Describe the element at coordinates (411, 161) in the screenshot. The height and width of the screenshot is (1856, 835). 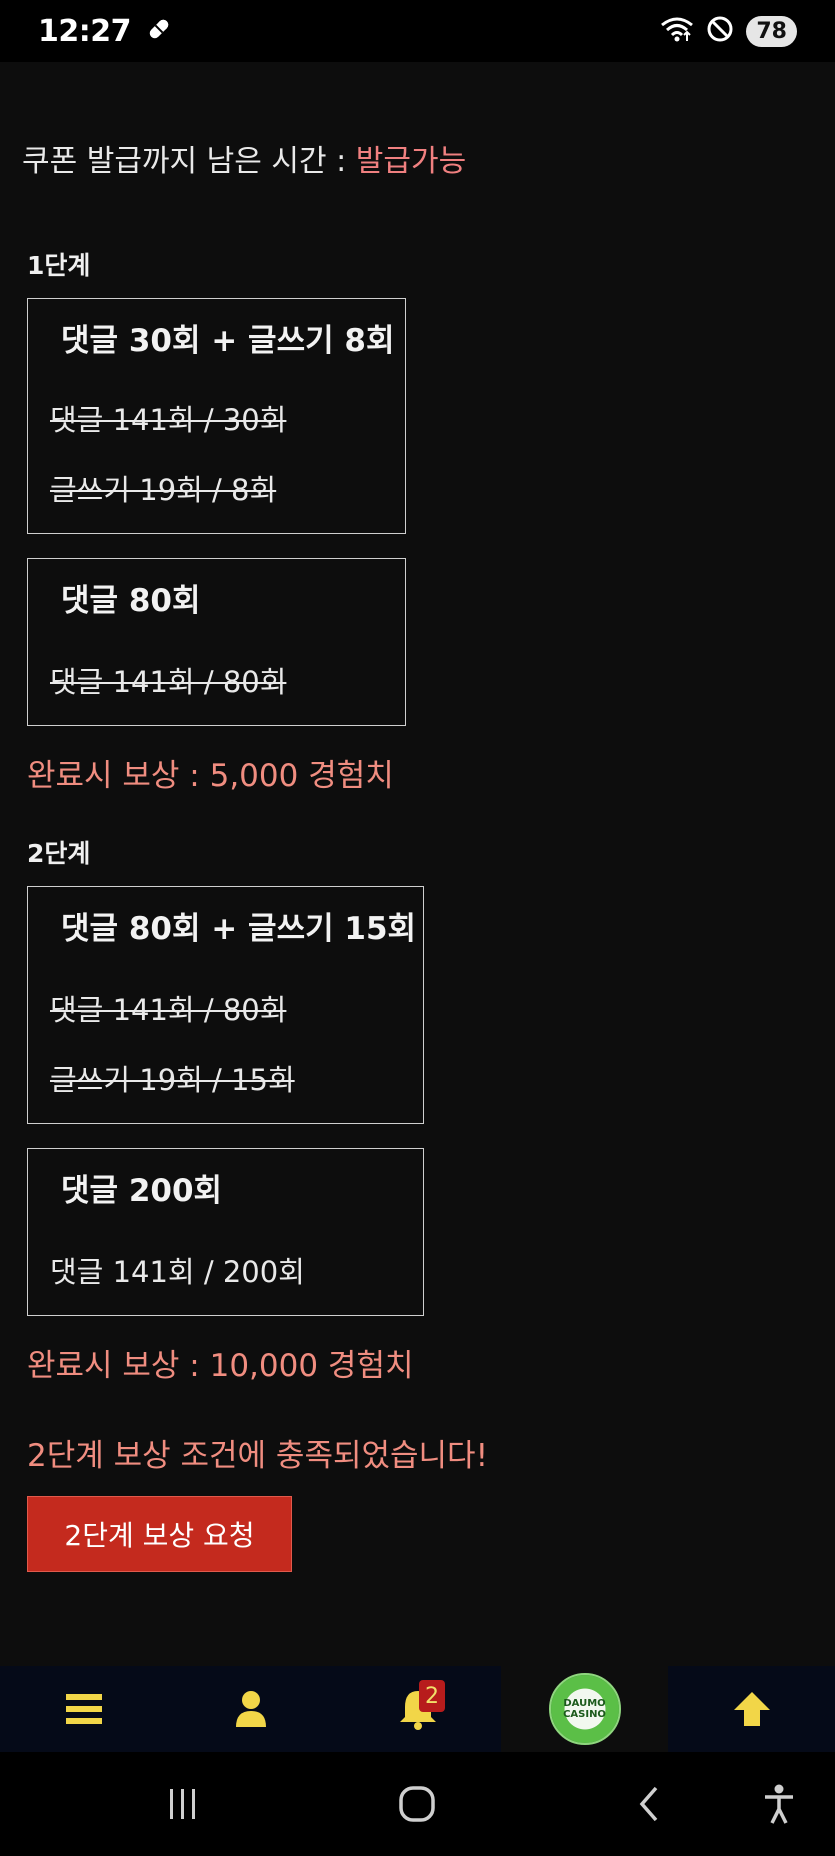
I see `coupon-status: 발급가능` at that location.